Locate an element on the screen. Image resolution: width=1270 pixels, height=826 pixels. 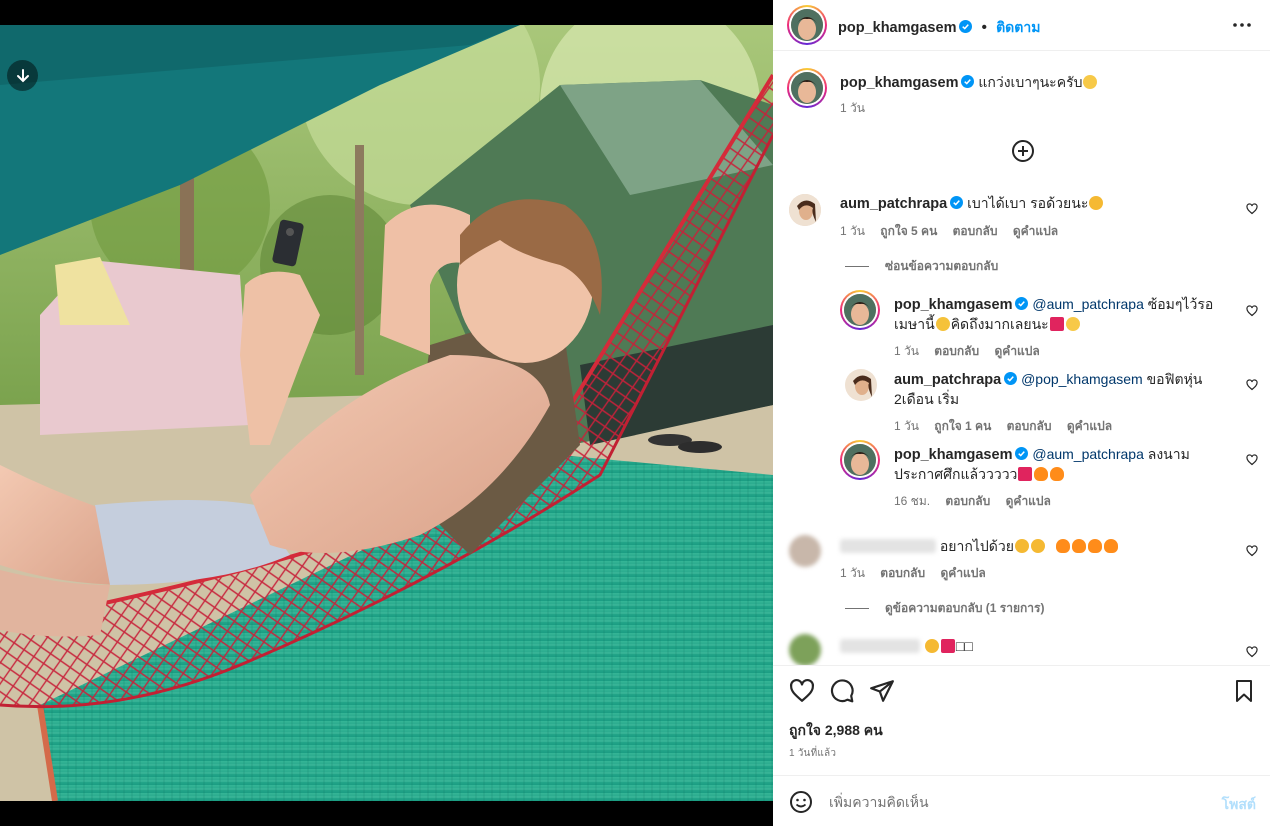
comment-bubble-icon is located at coordinates (842, 691).